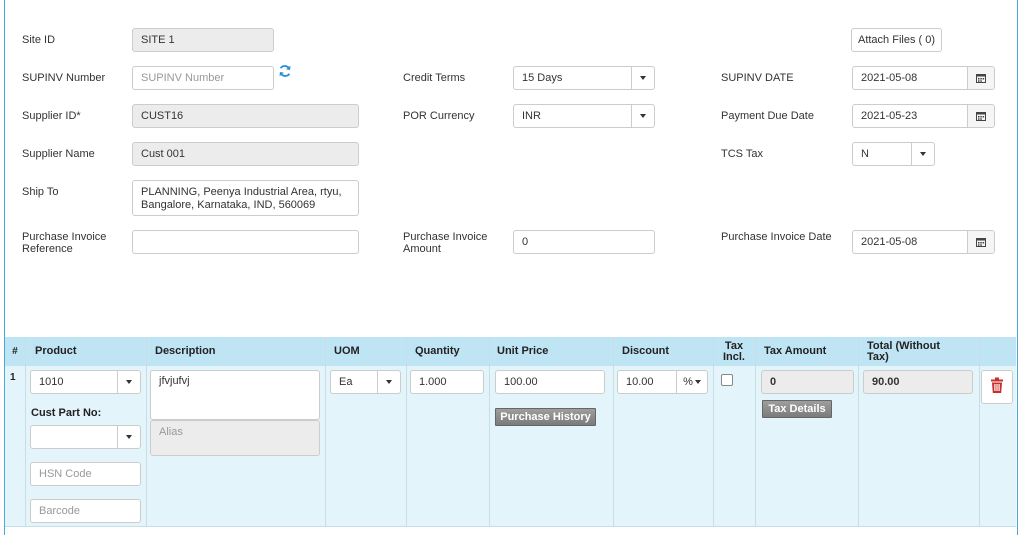 The height and width of the screenshot is (535, 1024). What do you see at coordinates (646, 351) in the screenshot?
I see `column-header-discount: Discount` at bounding box center [646, 351].